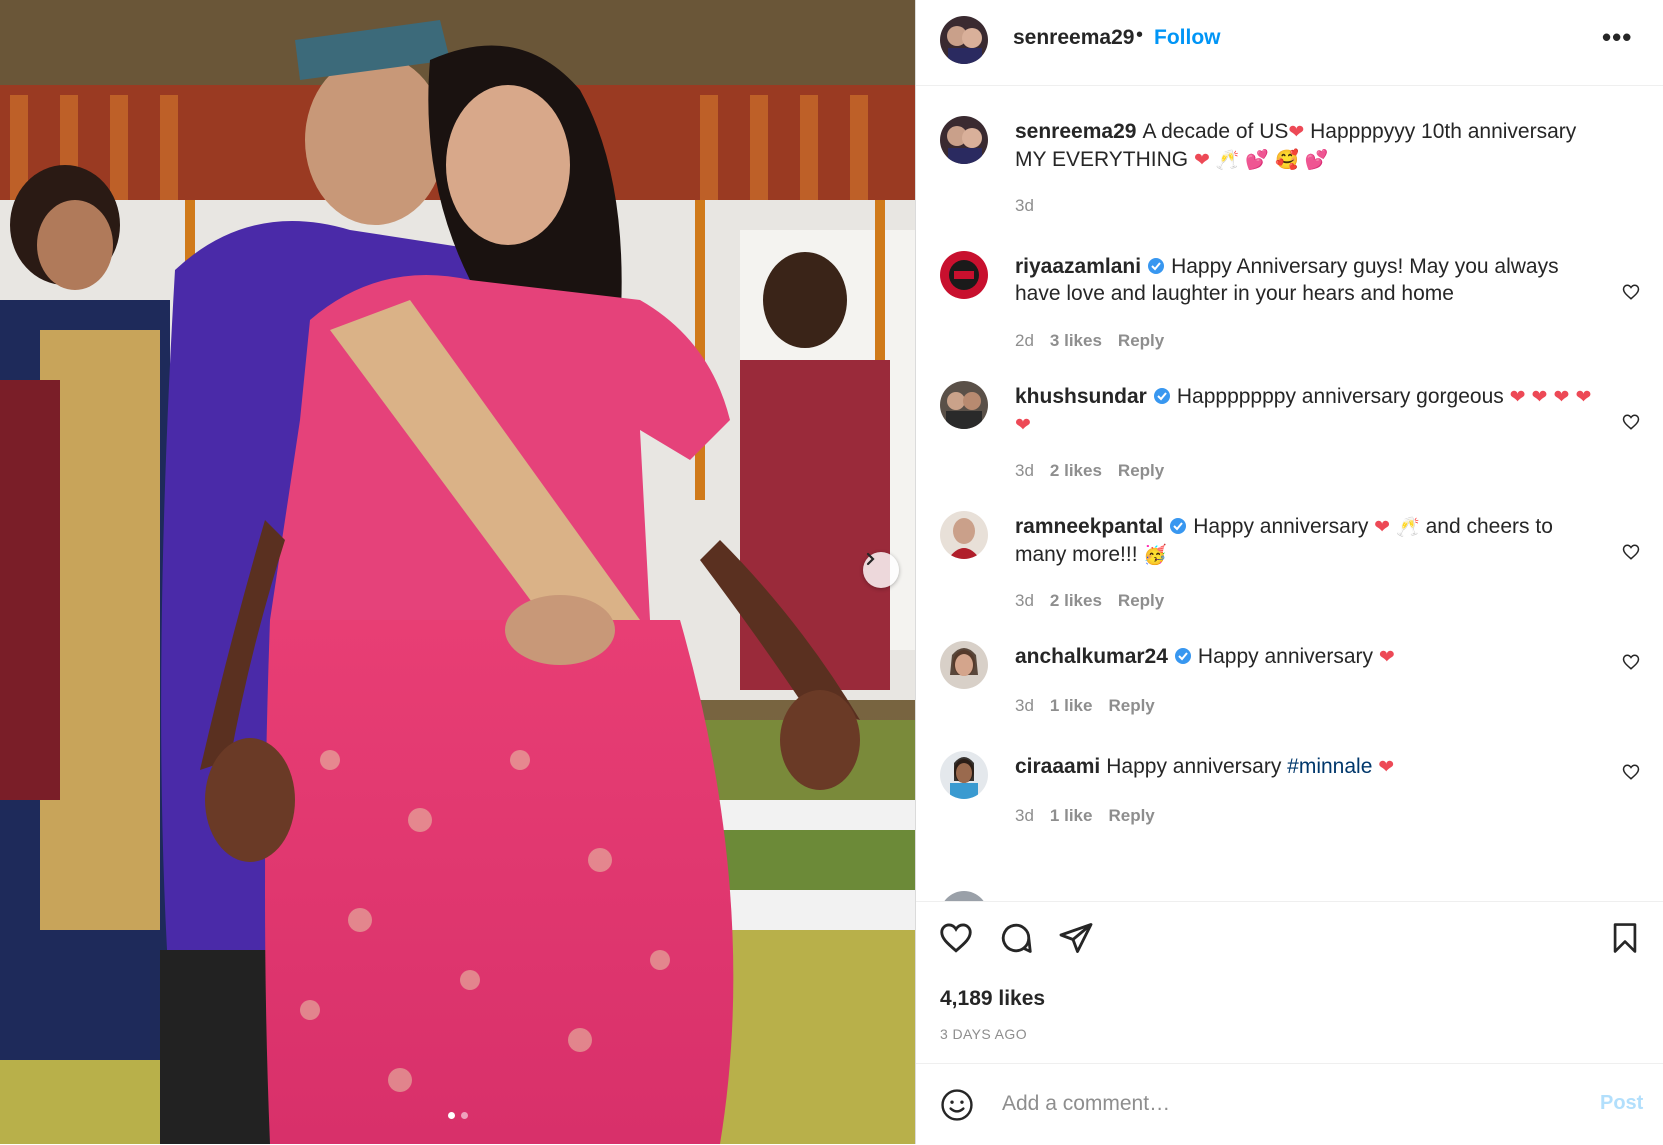 This screenshot has width=1663, height=1145. I want to click on author-username: senreema29, so click(1073, 38).